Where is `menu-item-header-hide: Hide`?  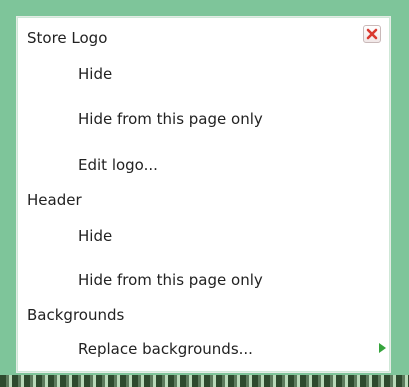
menu-item-header-hide: Hide is located at coordinates (95, 236).